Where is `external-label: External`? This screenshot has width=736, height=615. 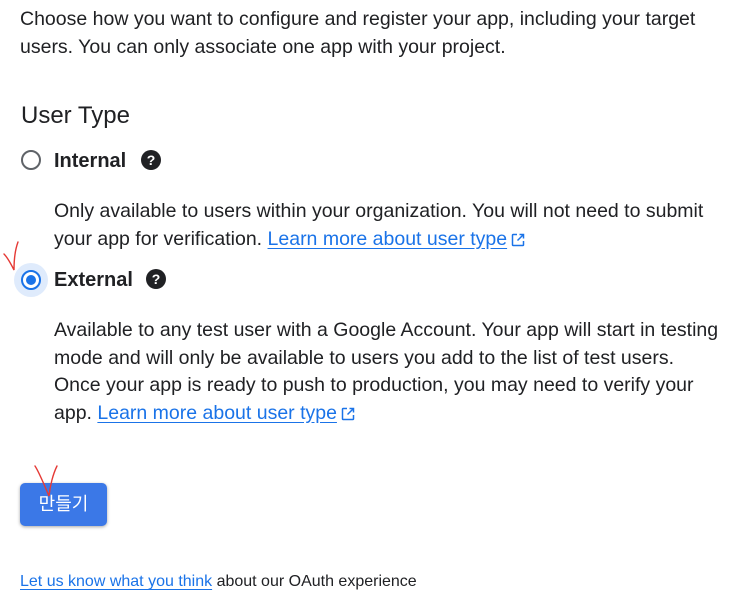 external-label: External is located at coordinates (93, 280).